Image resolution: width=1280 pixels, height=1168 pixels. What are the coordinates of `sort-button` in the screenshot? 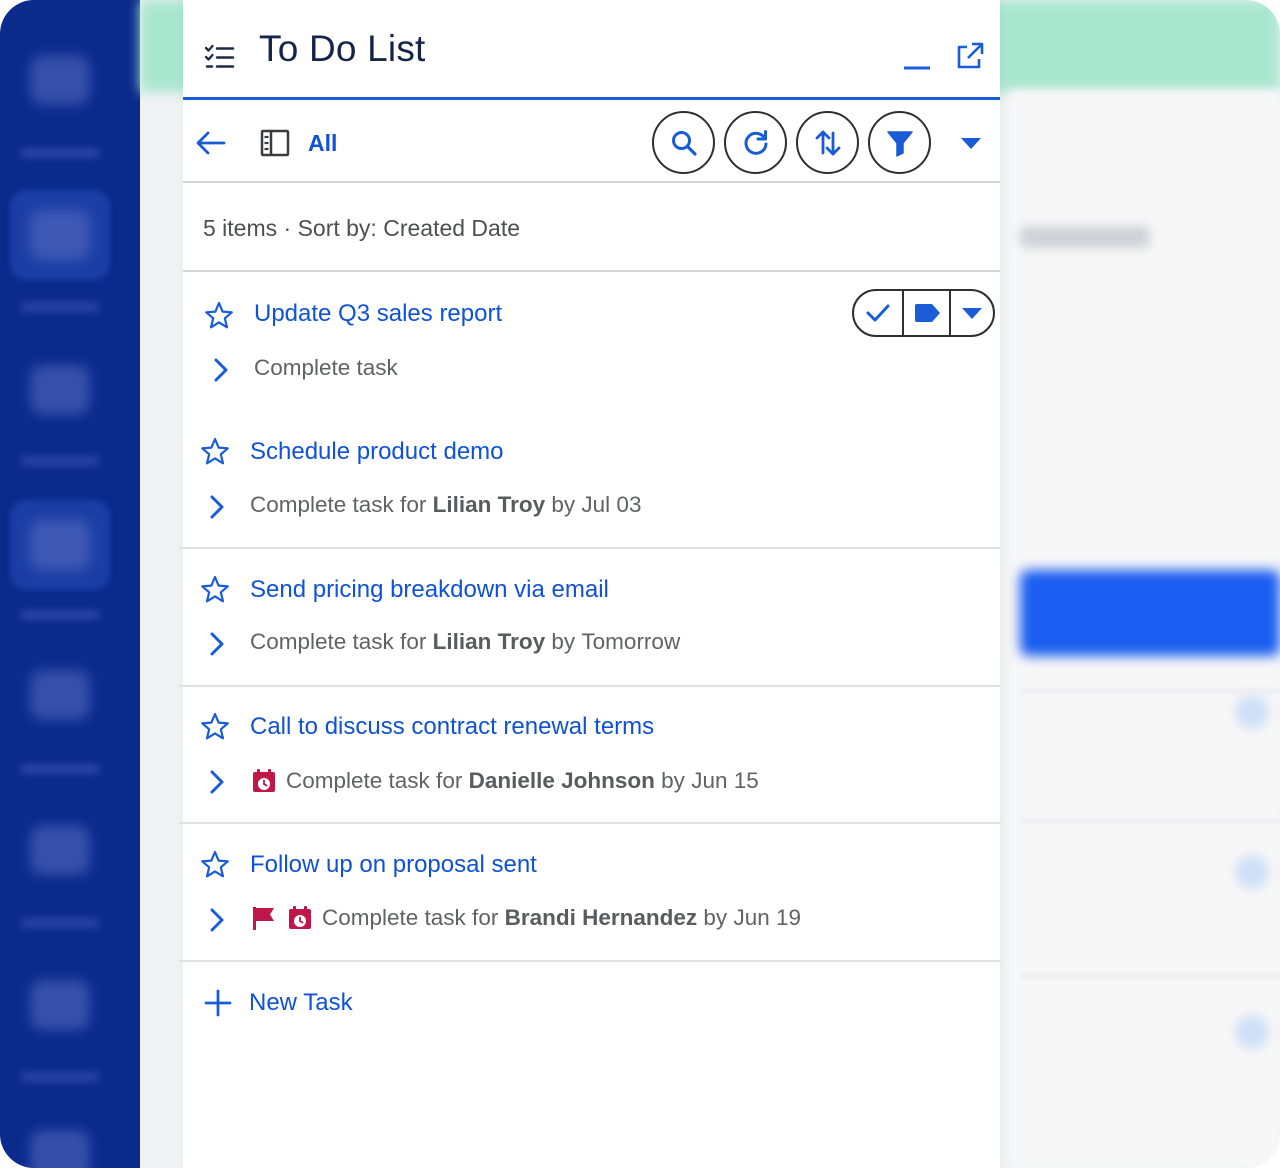 It's located at (827, 142).